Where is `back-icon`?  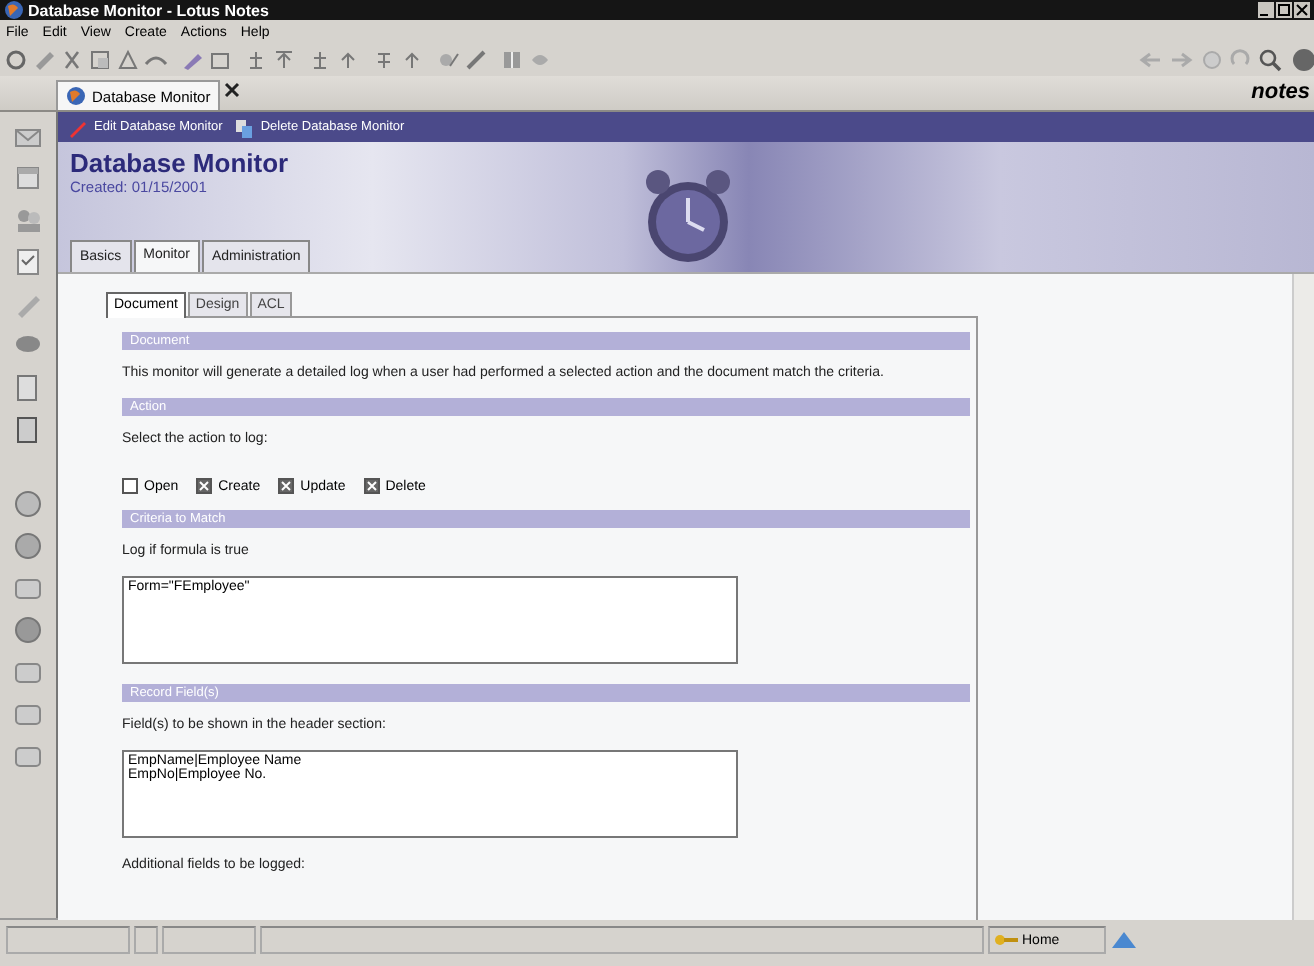 back-icon is located at coordinates (1150, 60).